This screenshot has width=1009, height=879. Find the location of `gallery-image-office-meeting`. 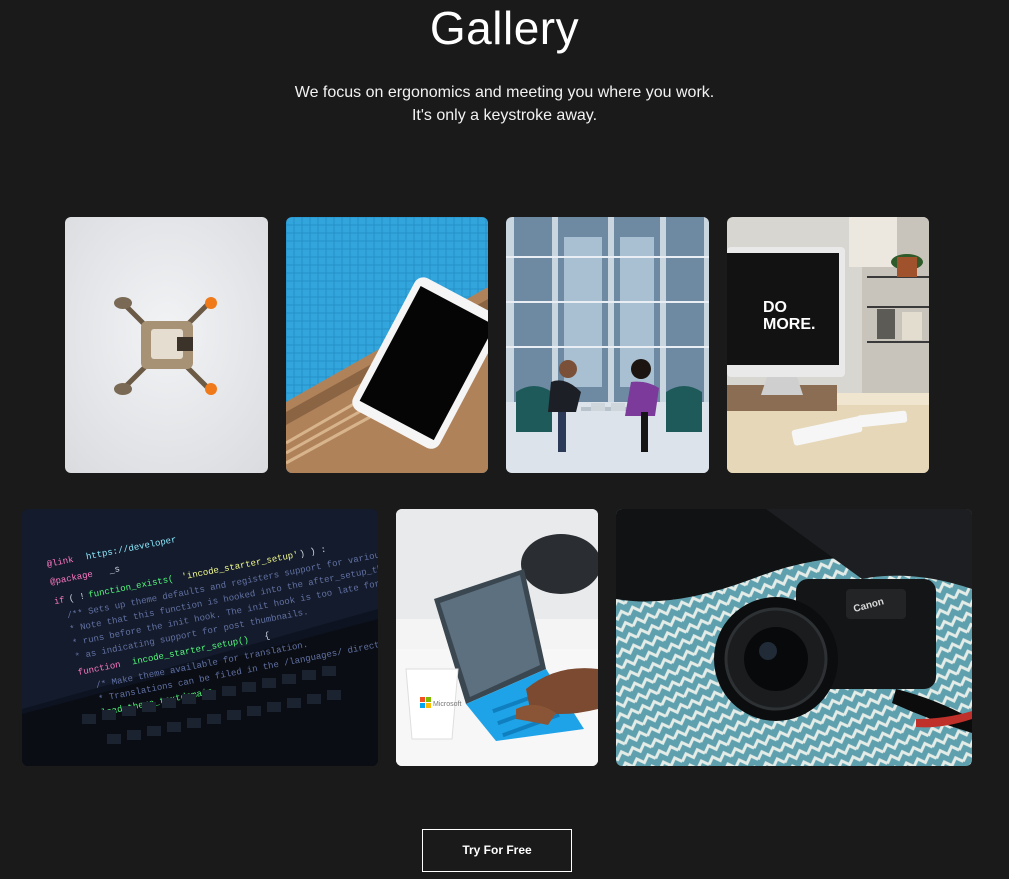

gallery-image-office-meeting is located at coordinates (607, 345).